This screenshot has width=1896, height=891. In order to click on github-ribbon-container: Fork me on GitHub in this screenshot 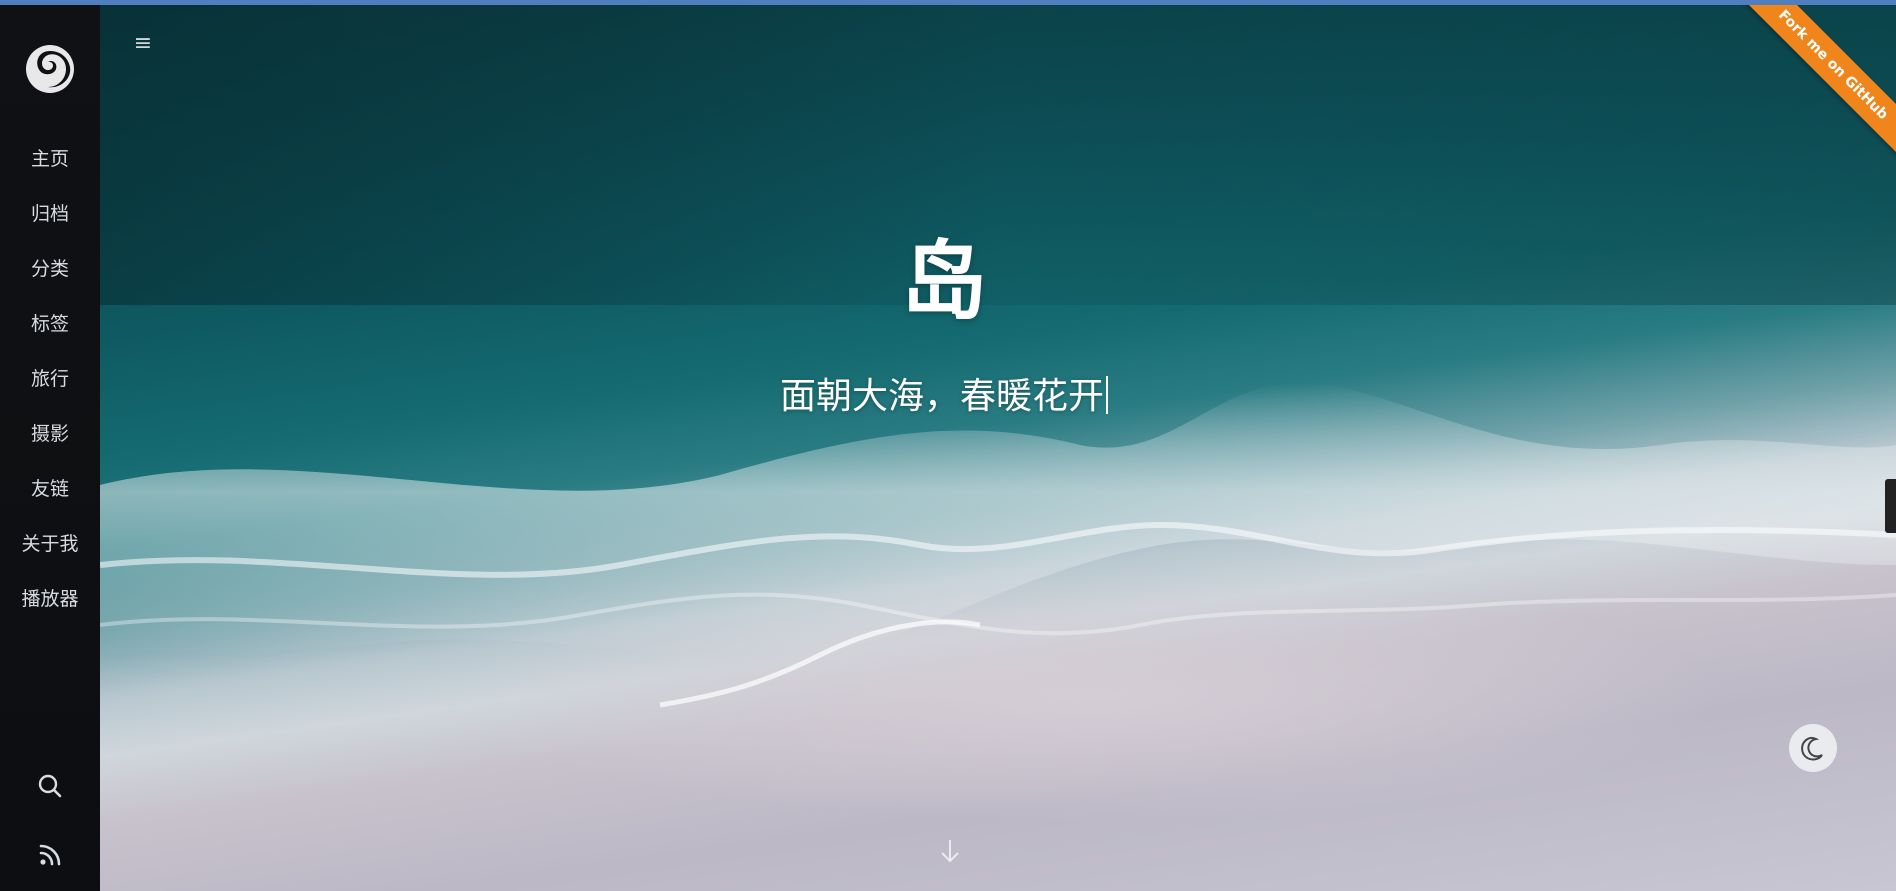, I will do `click(1811, 85)`.